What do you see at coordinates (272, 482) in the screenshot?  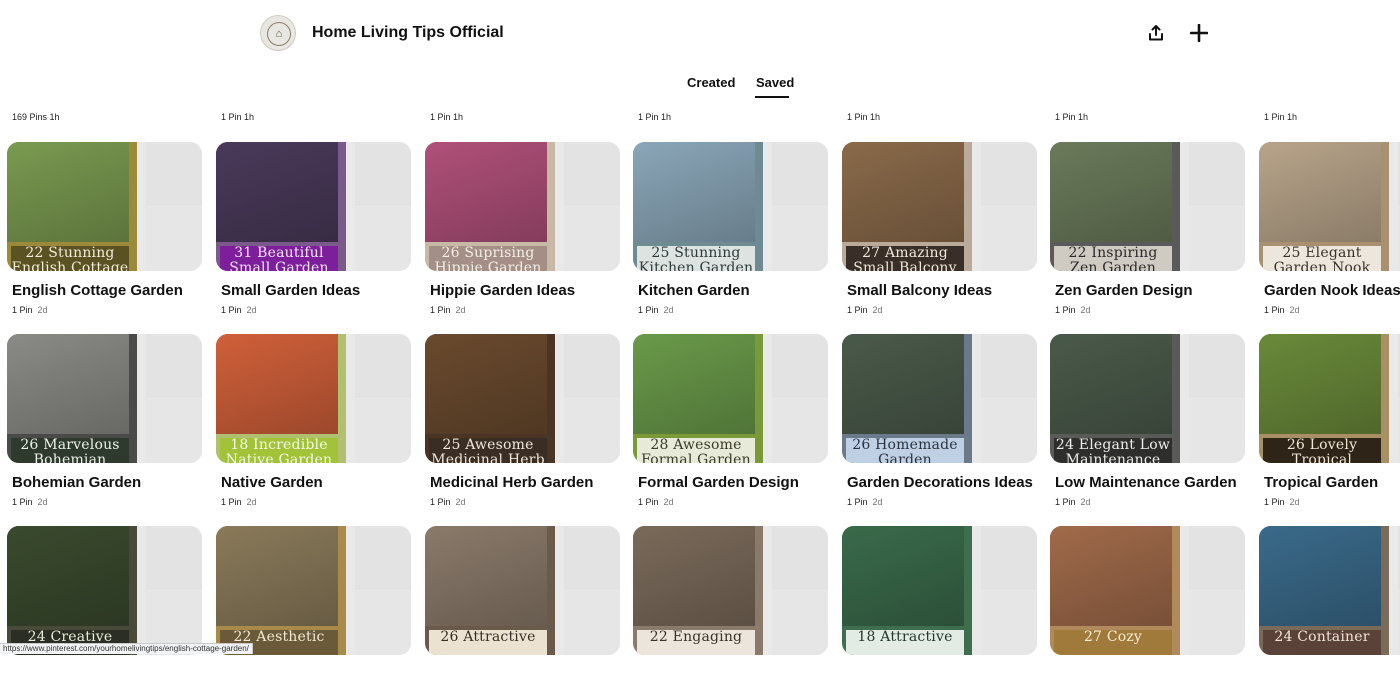 I see `board-title: Native Garden` at bounding box center [272, 482].